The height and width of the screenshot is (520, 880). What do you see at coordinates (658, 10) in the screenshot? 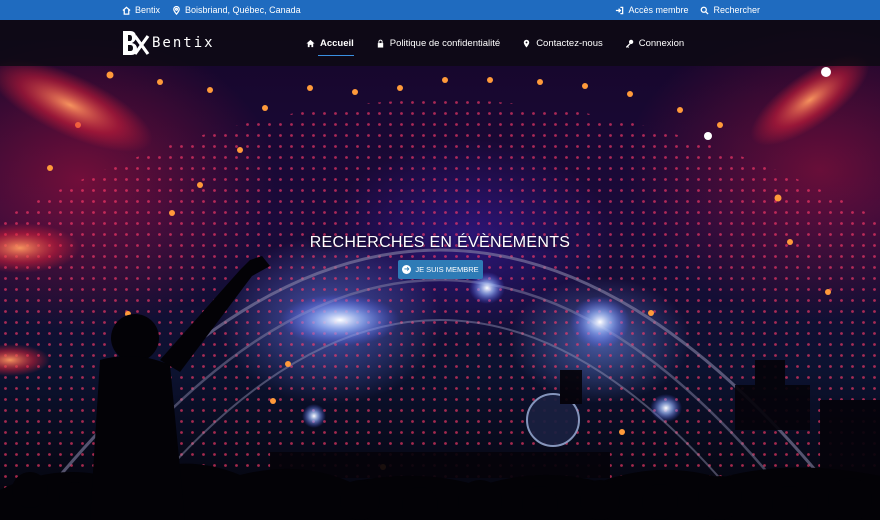
I see `member-access-label: Accès membre` at bounding box center [658, 10].